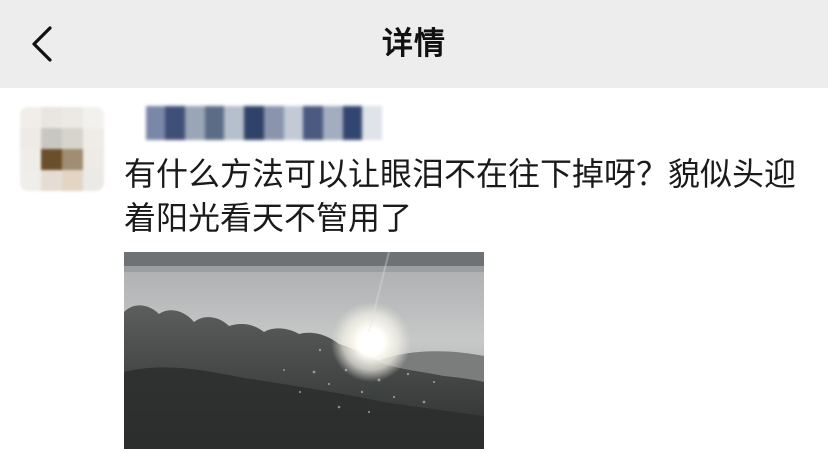 This screenshot has height=453, width=828. I want to click on page-title: 详情, so click(414, 44).